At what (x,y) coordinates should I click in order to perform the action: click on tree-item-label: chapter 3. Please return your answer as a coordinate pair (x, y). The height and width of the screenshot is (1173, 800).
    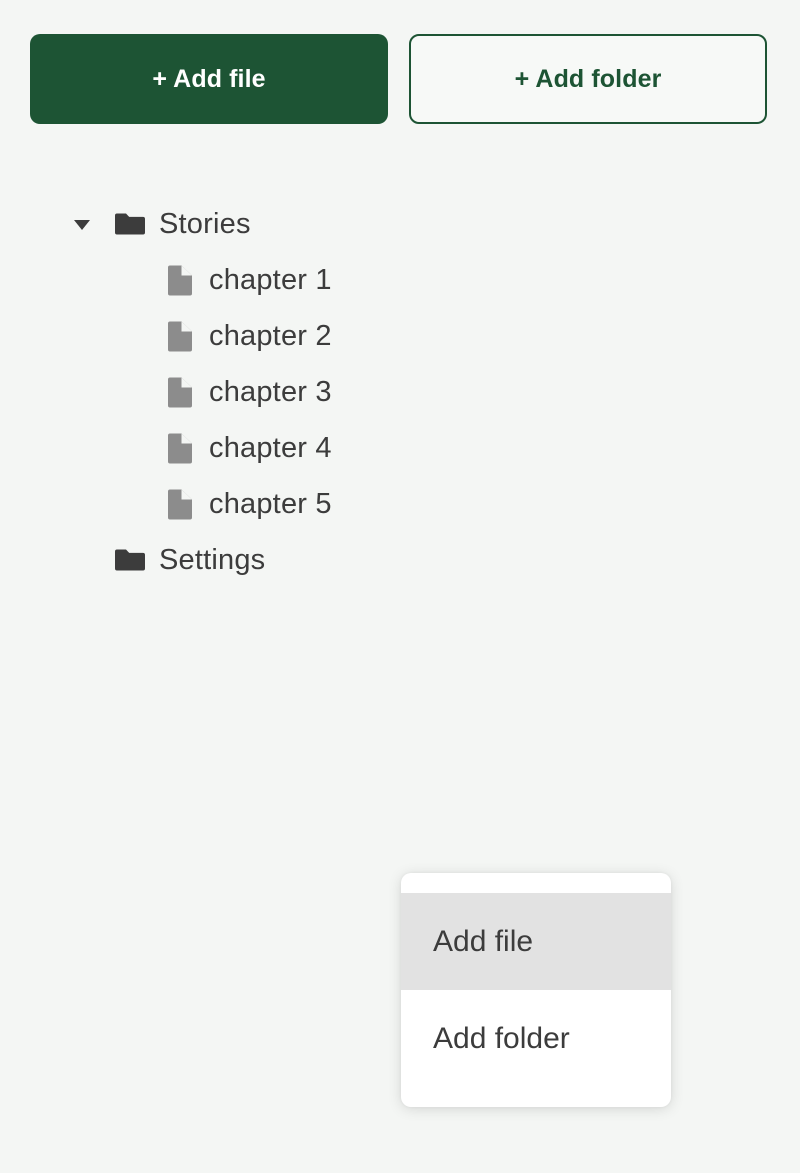
    Looking at the image, I should click on (270, 391).